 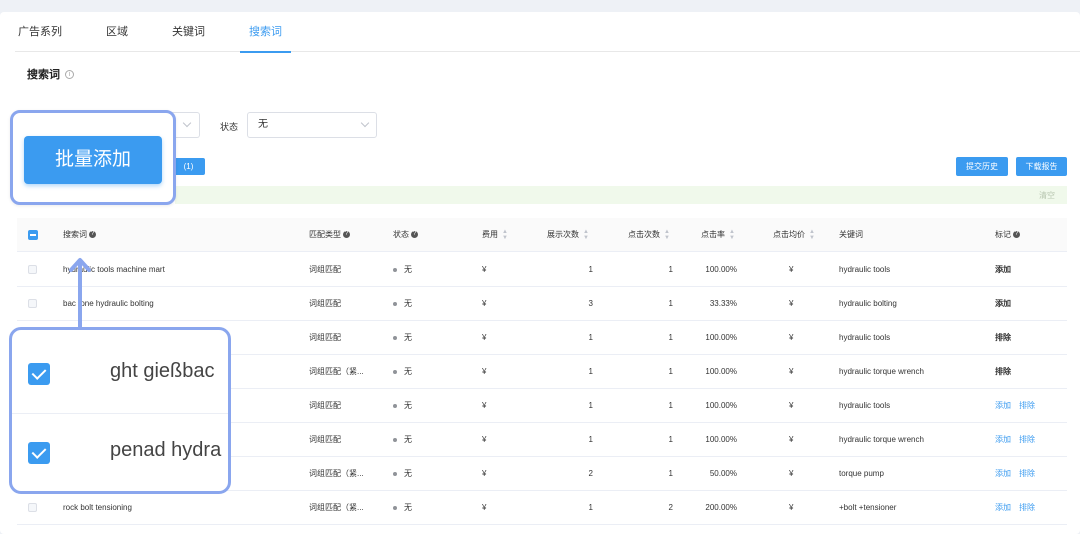 What do you see at coordinates (590, 473) in the screenshot?
I see `cell-impressions: 2` at bounding box center [590, 473].